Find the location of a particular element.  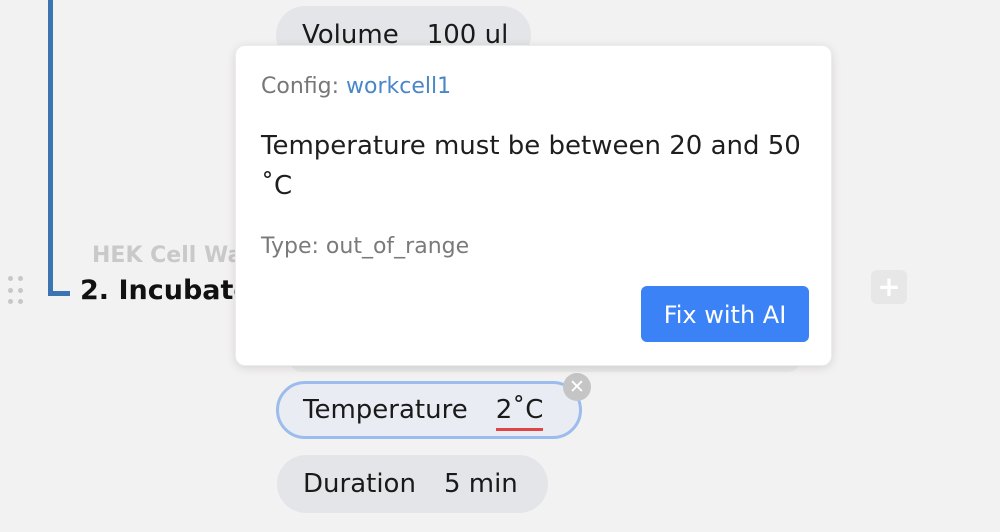

temperature-value-input: 2˚C is located at coordinates (519, 413).